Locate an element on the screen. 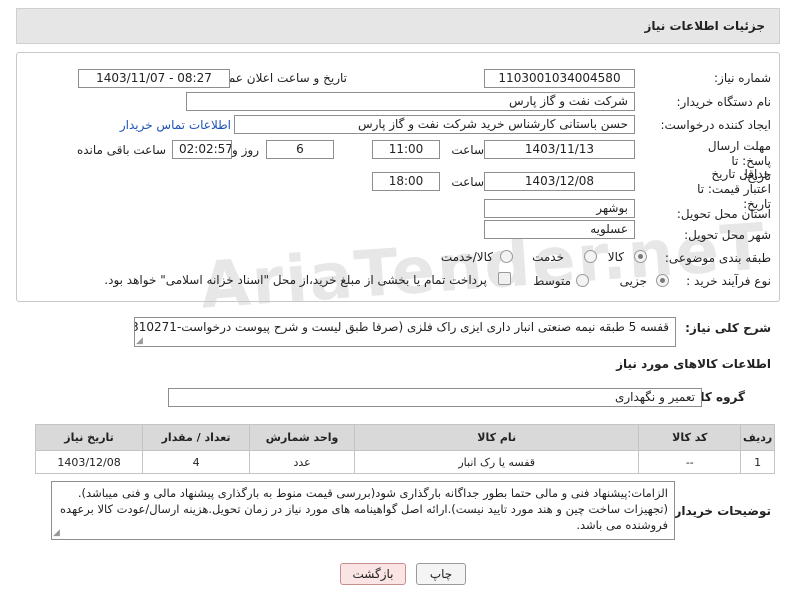 The image size is (789, 598). print-button: چاپ is located at coordinates (441, 574).